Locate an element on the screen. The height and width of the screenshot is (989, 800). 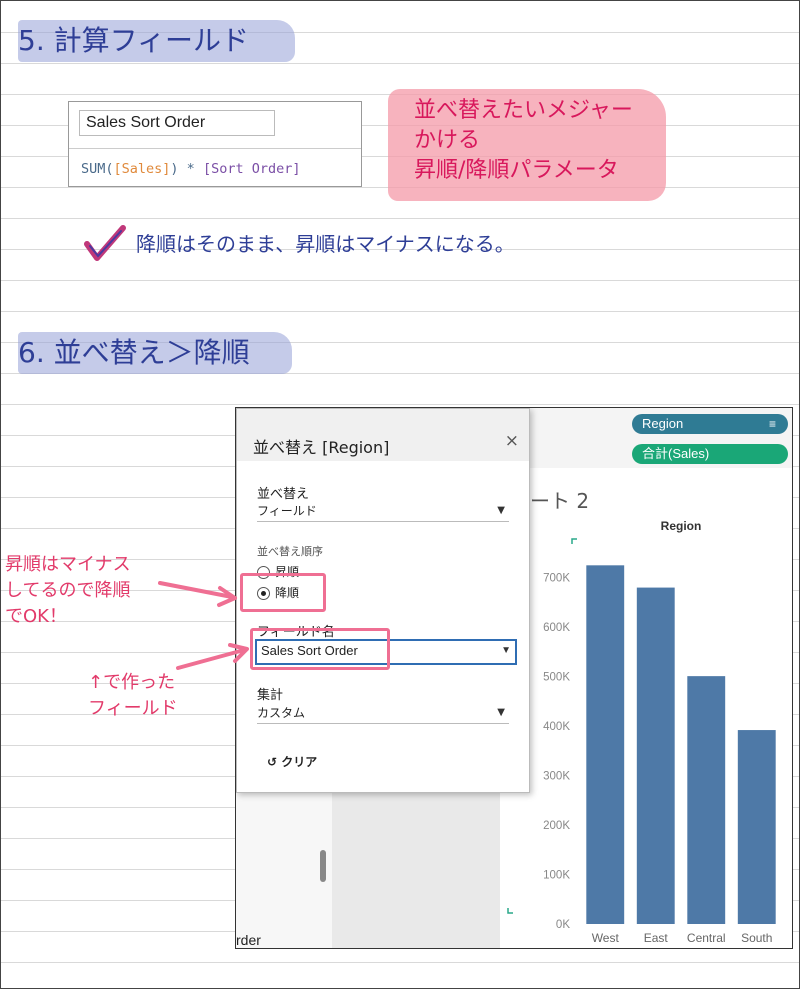
arrow-to-descending-icon is located at coordinates (197, 594).